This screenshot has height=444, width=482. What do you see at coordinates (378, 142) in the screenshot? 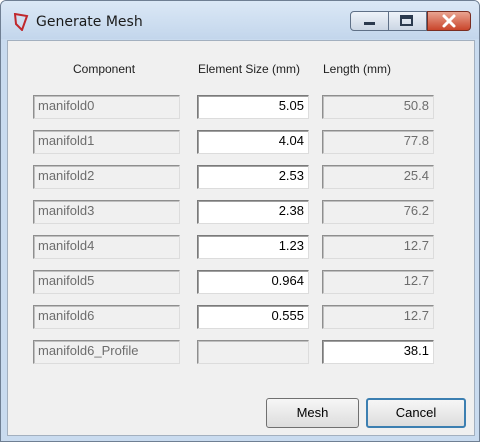
I see `length-field: 77.8` at bounding box center [378, 142].